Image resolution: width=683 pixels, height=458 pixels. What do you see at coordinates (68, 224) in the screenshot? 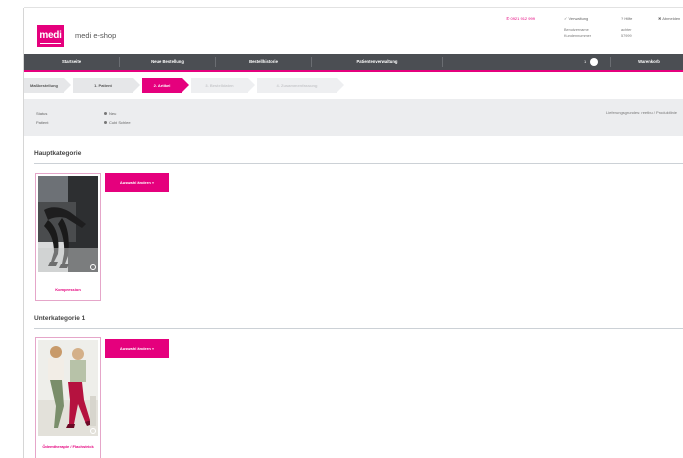
I see `compression-product-image` at bounding box center [68, 224].